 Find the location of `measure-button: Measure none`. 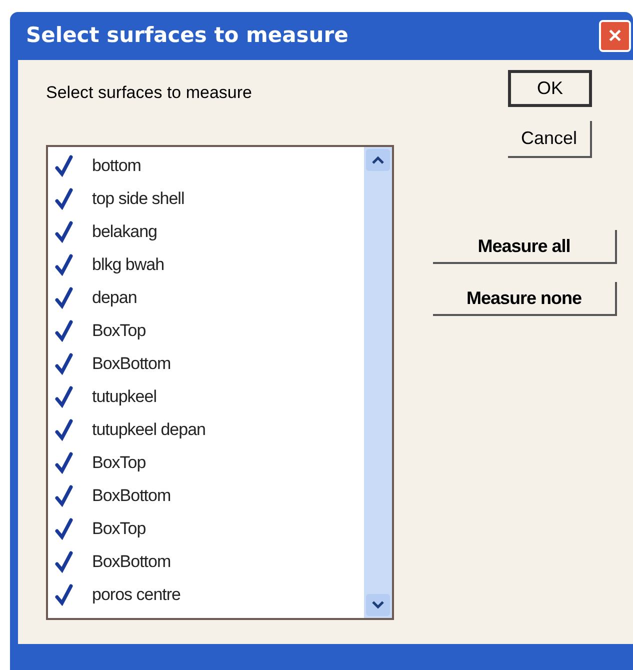

measure-button: Measure none is located at coordinates (525, 299).